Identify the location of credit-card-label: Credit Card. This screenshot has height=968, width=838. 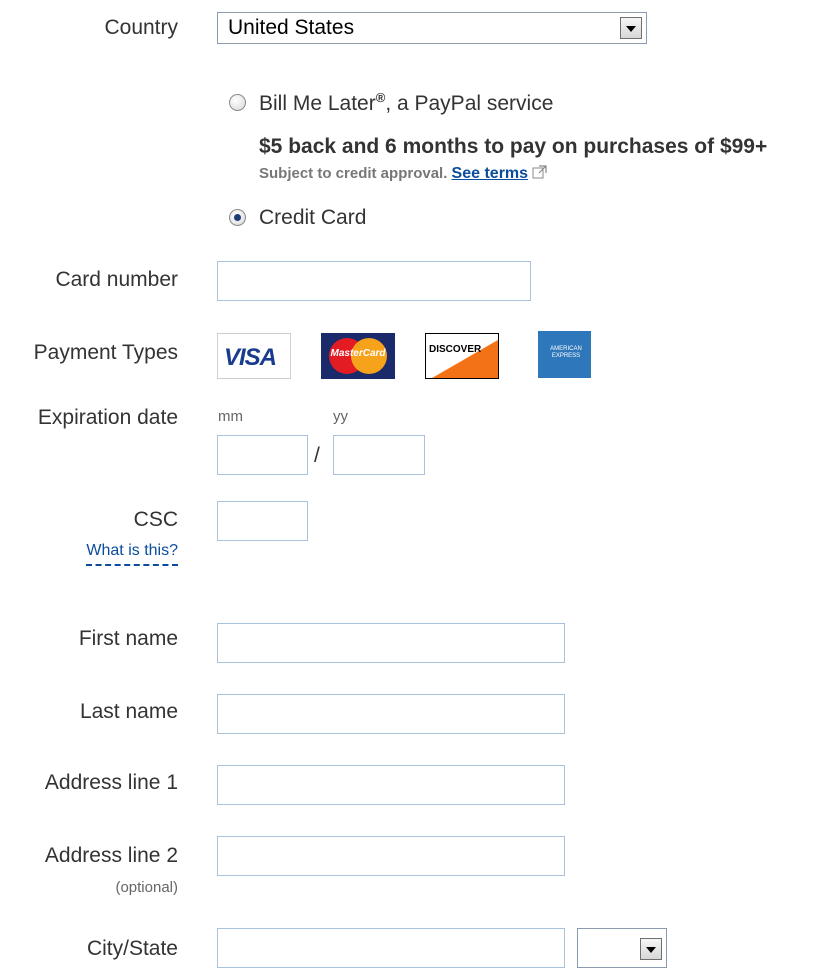
(313, 217).